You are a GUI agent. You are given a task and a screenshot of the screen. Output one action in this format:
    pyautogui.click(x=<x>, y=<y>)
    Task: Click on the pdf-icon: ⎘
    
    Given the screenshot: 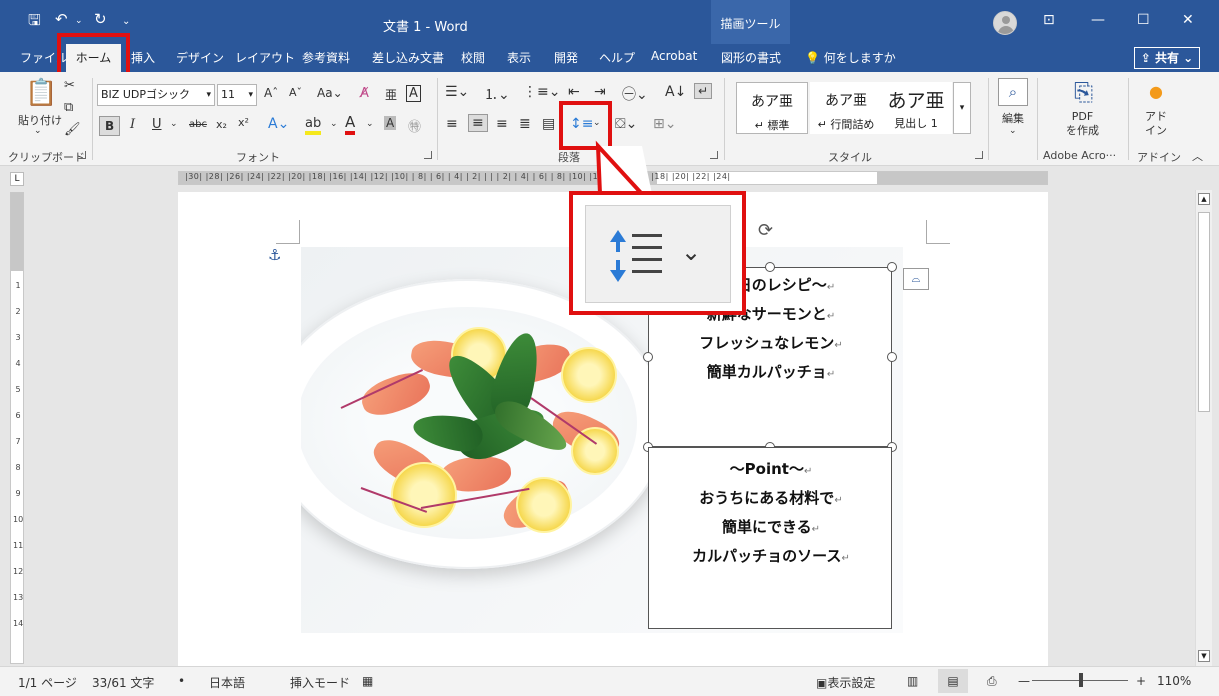 What is the action you would take?
    pyautogui.click(x=1083, y=92)
    